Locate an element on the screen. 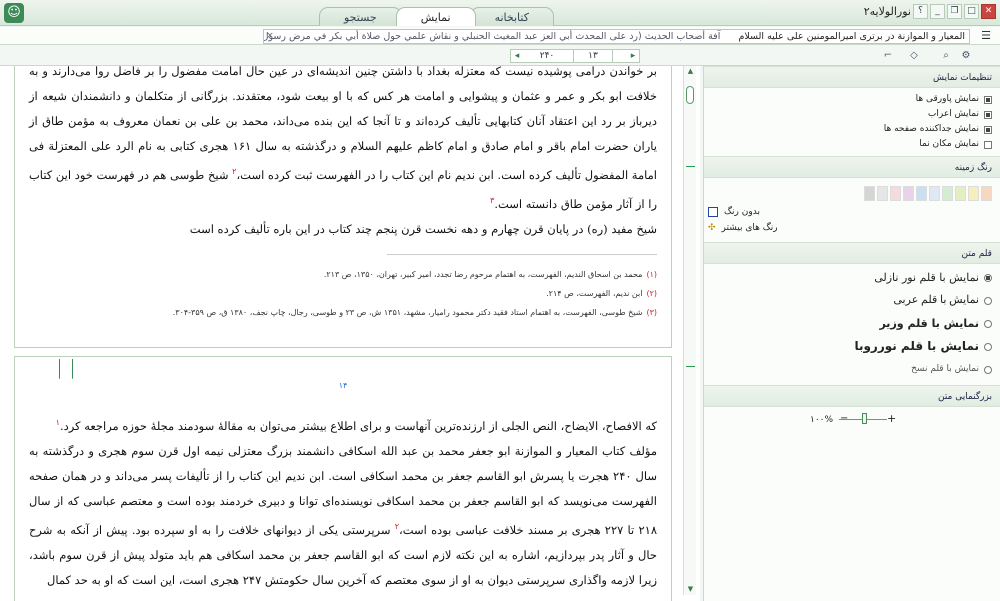 The image size is (1000, 601). option-show-cursor: نمایش مکان نما is located at coordinates (852, 144).